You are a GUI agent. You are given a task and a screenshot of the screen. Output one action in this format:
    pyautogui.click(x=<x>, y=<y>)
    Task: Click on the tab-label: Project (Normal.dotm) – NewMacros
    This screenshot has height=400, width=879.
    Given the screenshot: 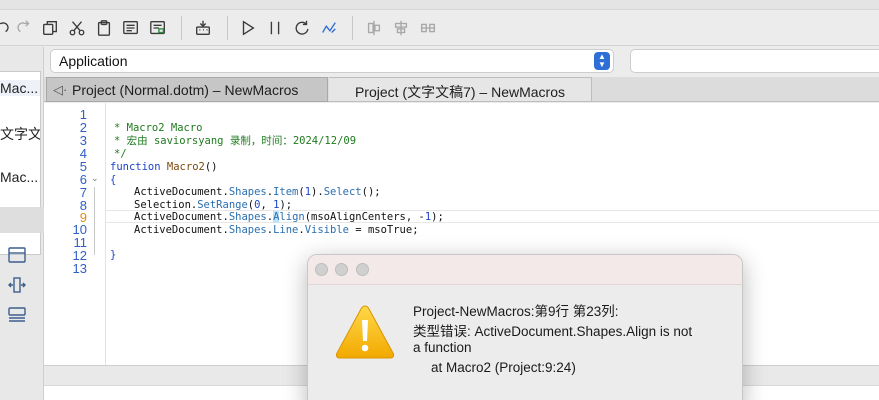 What is the action you would take?
    pyautogui.click(x=185, y=90)
    